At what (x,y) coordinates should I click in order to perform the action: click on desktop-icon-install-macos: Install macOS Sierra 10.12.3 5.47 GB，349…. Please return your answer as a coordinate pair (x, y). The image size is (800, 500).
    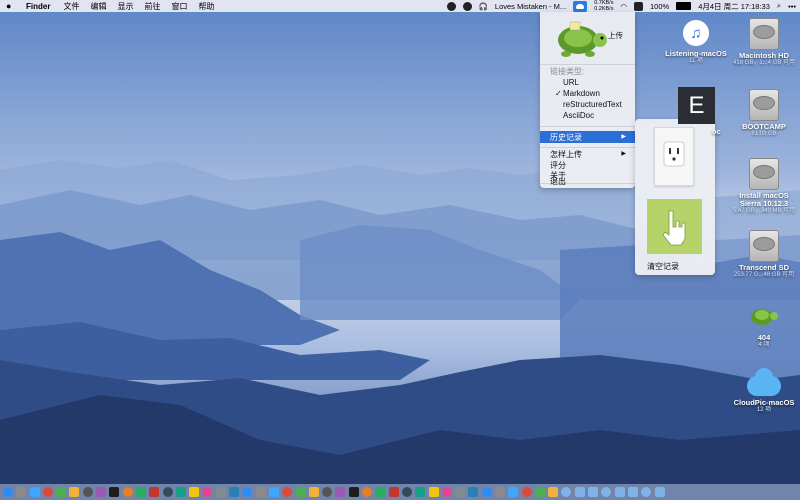
    Looking at the image, I should click on (764, 186).